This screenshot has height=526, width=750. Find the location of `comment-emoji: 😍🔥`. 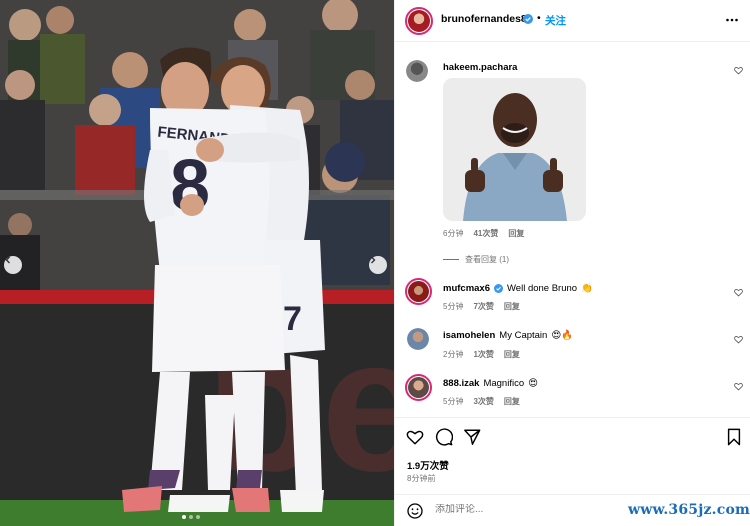

comment-emoji: 😍🔥 is located at coordinates (562, 335).